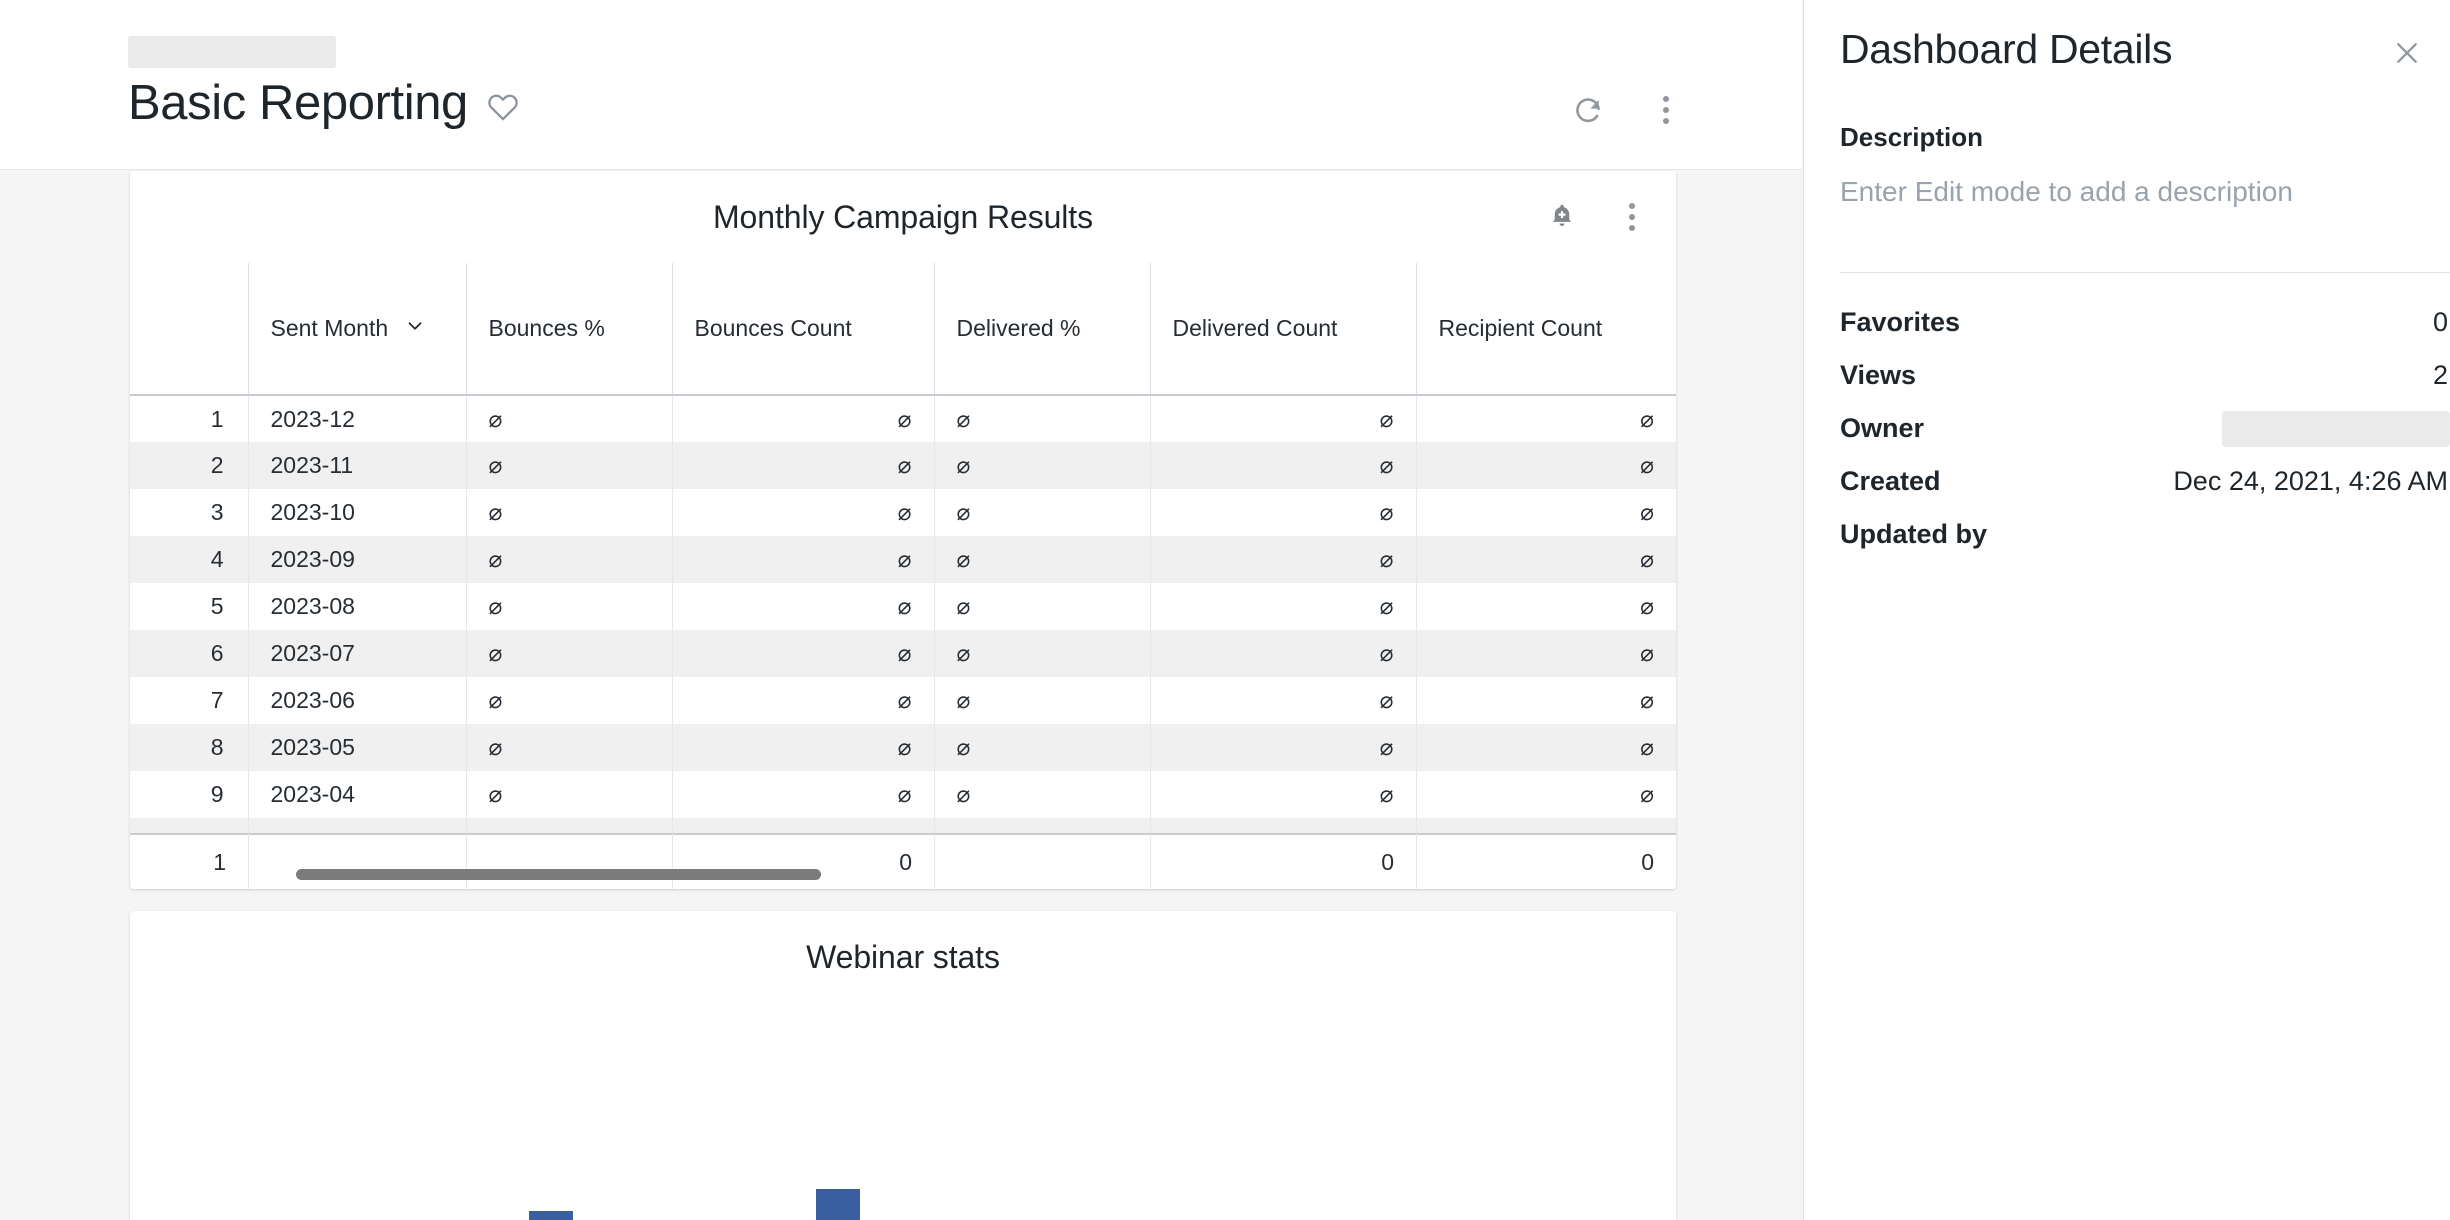  What do you see at coordinates (356, 700) in the screenshot?
I see `cell-sent-month: 2023-06` at bounding box center [356, 700].